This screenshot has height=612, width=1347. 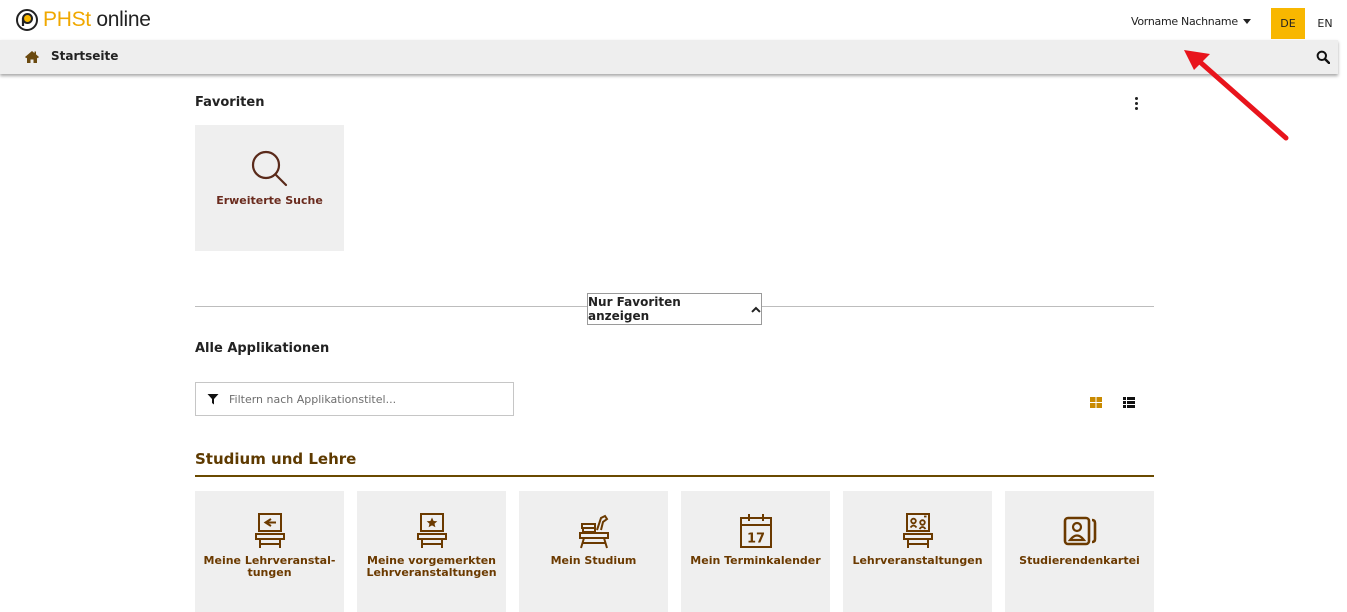 What do you see at coordinates (1096, 402) in the screenshot?
I see `grid-view-icon` at bounding box center [1096, 402].